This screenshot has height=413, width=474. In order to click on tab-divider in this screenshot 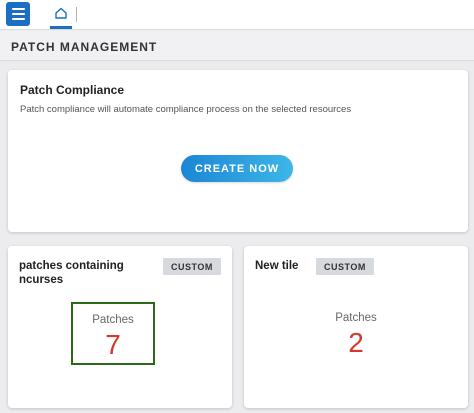, I will do `click(76, 14)`.